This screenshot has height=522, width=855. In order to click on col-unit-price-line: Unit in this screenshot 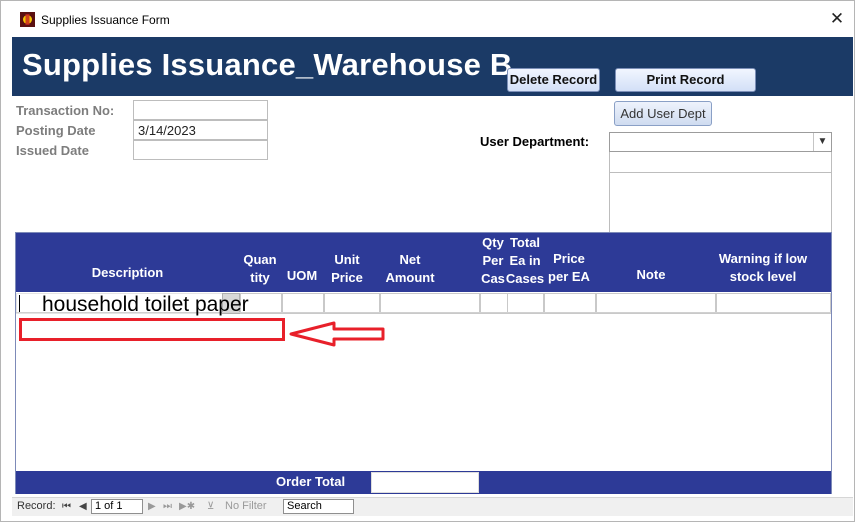, I will do `click(347, 259)`.